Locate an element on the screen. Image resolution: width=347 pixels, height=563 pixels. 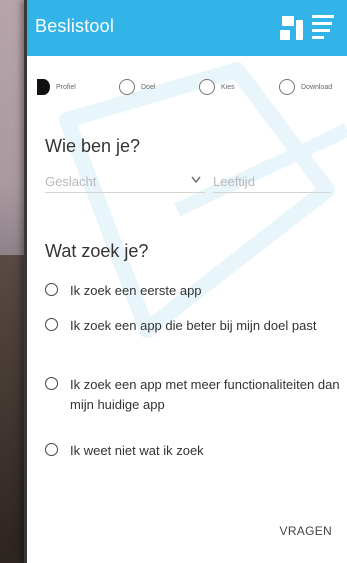
gender-placeholder: Geslacht is located at coordinates (71, 181).